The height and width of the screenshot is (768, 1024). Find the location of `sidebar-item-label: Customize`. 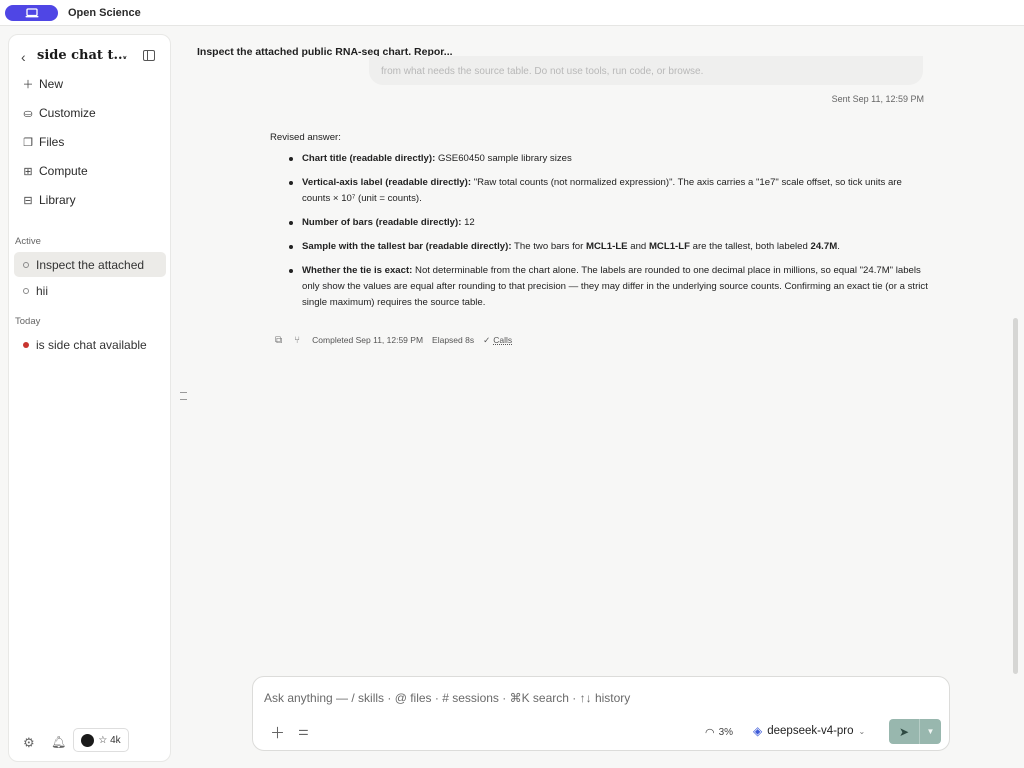

sidebar-item-label: Customize is located at coordinates (67, 113).